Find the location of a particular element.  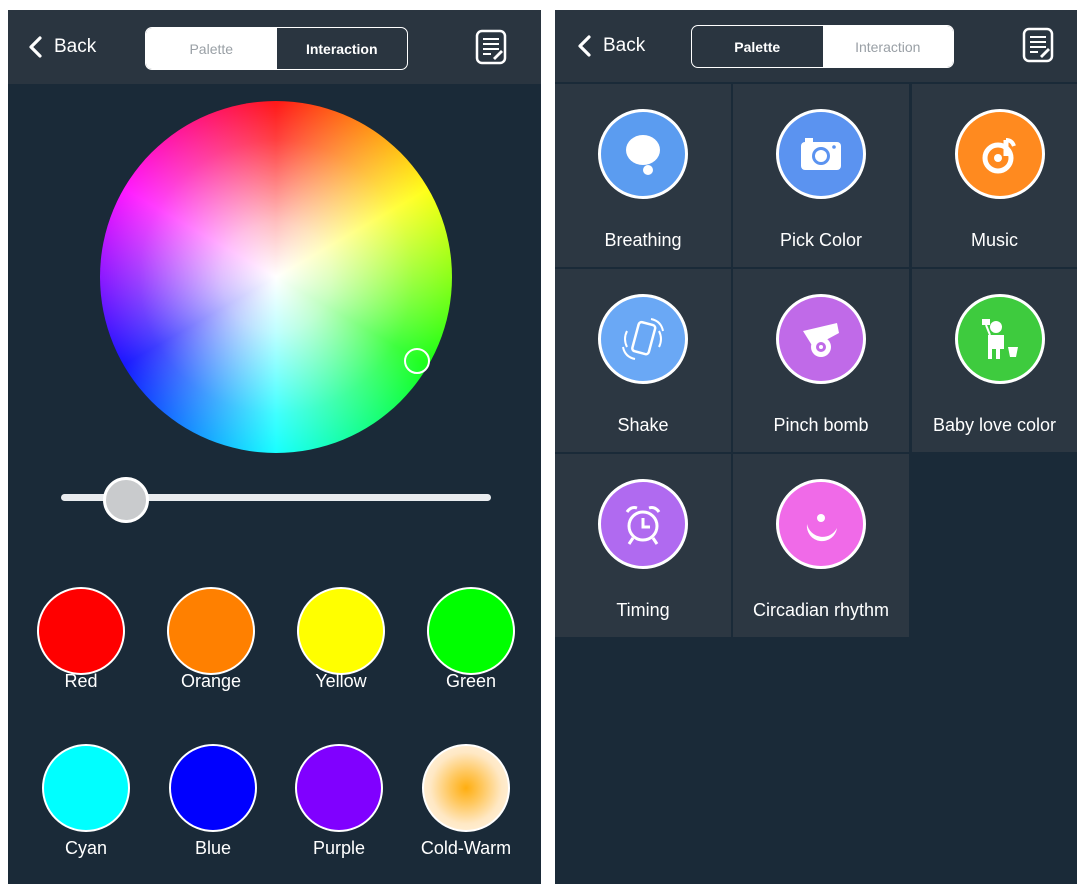

color-wheel-picker is located at coordinates (417, 361).